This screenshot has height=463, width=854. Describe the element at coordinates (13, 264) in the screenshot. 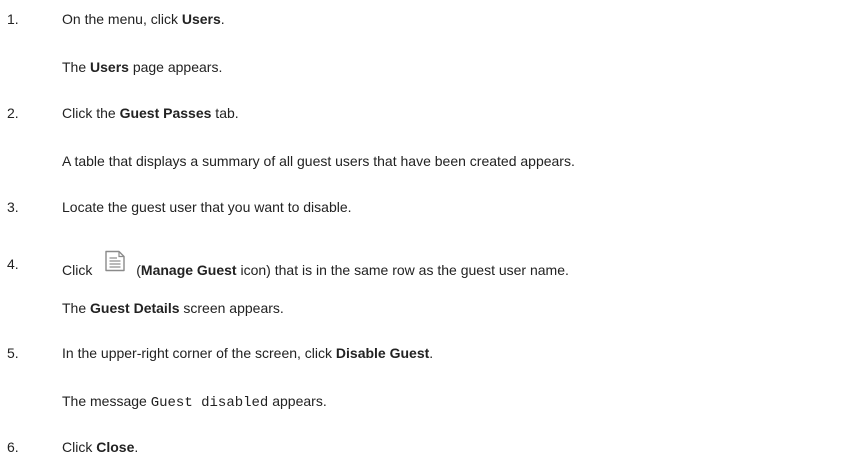

I see `step-number: 4.` at that location.